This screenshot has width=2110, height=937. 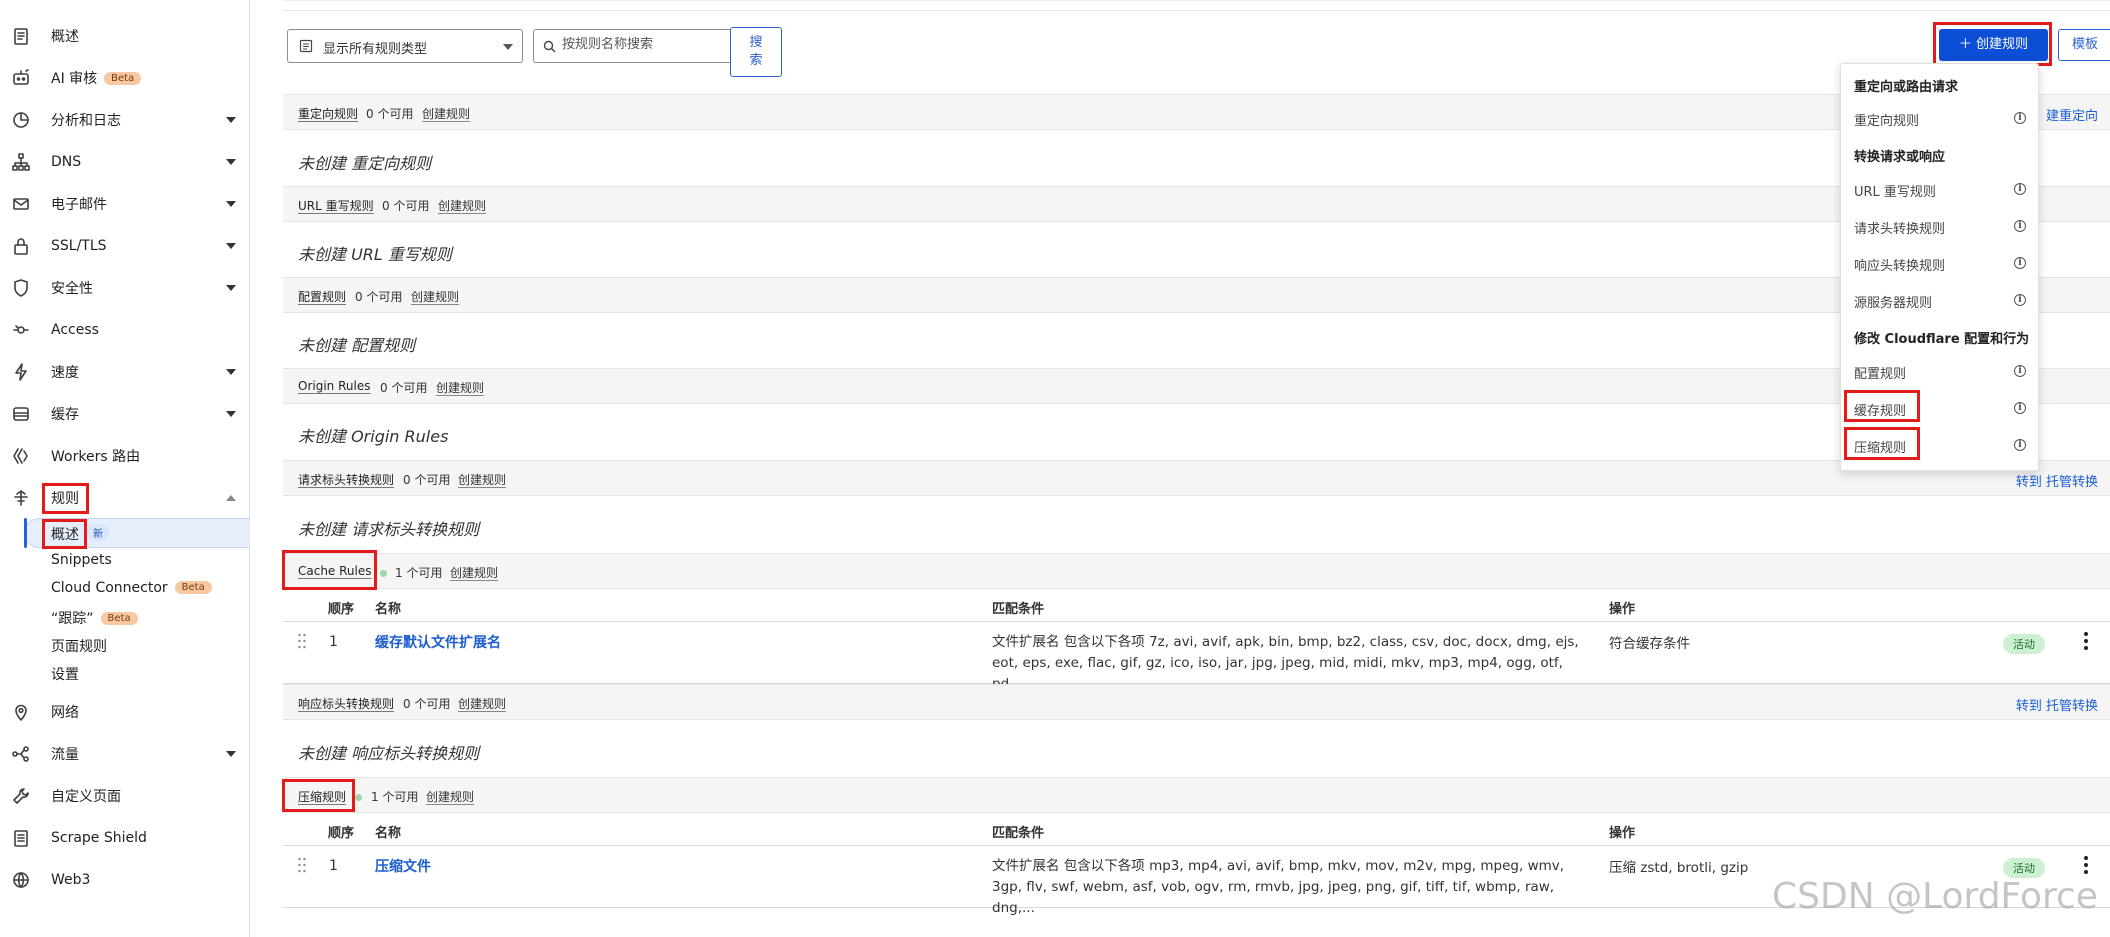 I want to click on filter-value: 显示所有规则类型, so click(x=375, y=49).